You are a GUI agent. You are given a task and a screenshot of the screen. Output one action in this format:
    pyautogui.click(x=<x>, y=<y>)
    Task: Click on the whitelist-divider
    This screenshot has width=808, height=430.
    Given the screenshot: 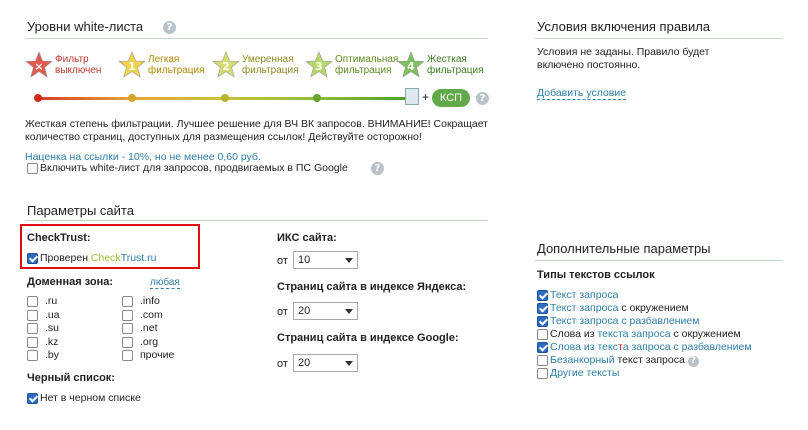 What is the action you would take?
    pyautogui.click(x=256, y=38)
    